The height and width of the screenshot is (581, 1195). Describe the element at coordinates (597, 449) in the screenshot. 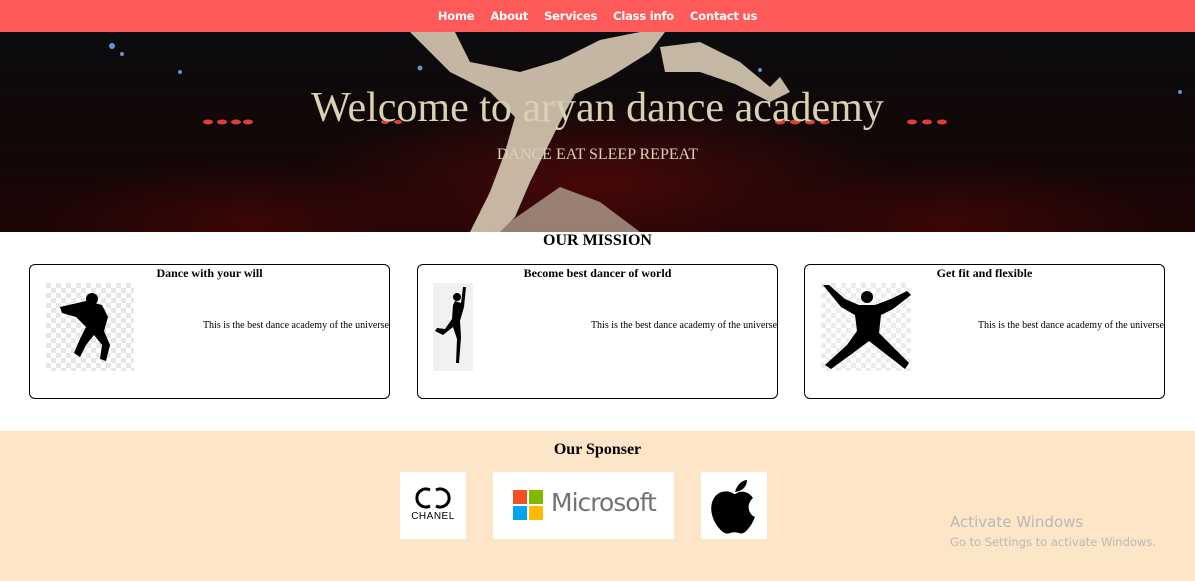

I see `sponsor-heading: Our Sponser` at that location.